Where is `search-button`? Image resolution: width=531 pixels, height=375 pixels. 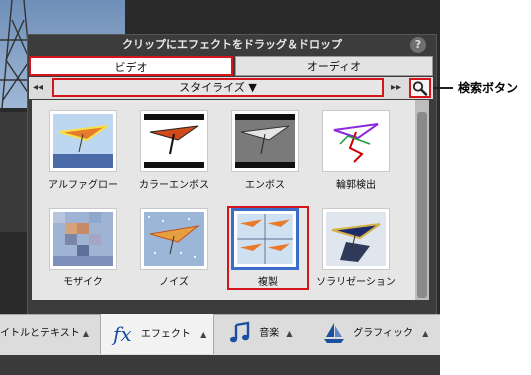 search-button is located at coordinates (420, 88).